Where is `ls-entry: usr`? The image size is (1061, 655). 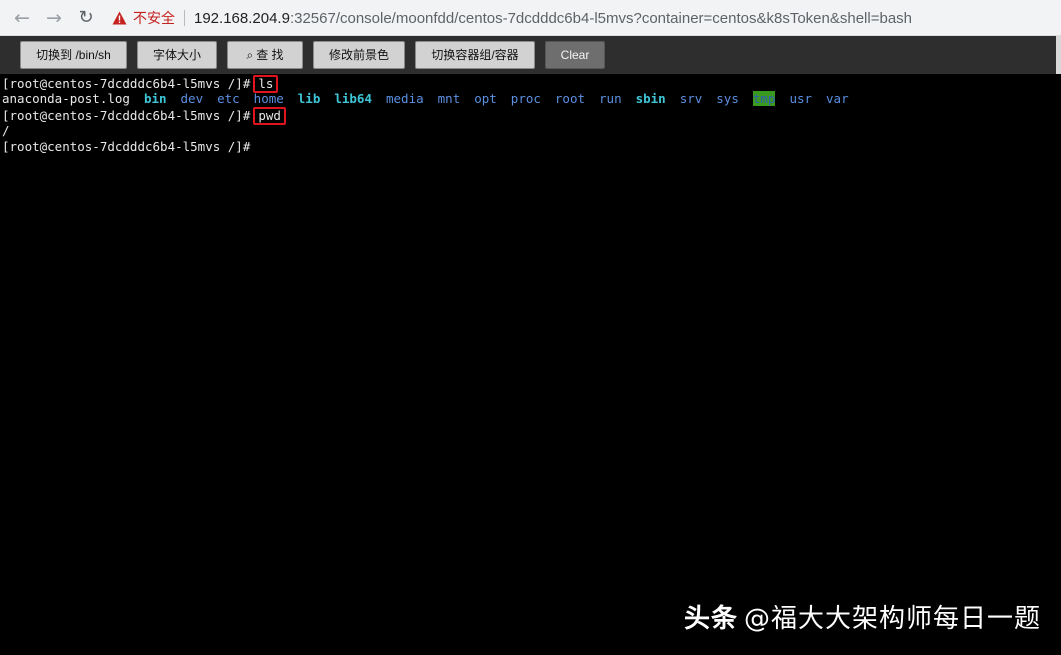
ls-entry: usr is located at coordinates (801, 98).